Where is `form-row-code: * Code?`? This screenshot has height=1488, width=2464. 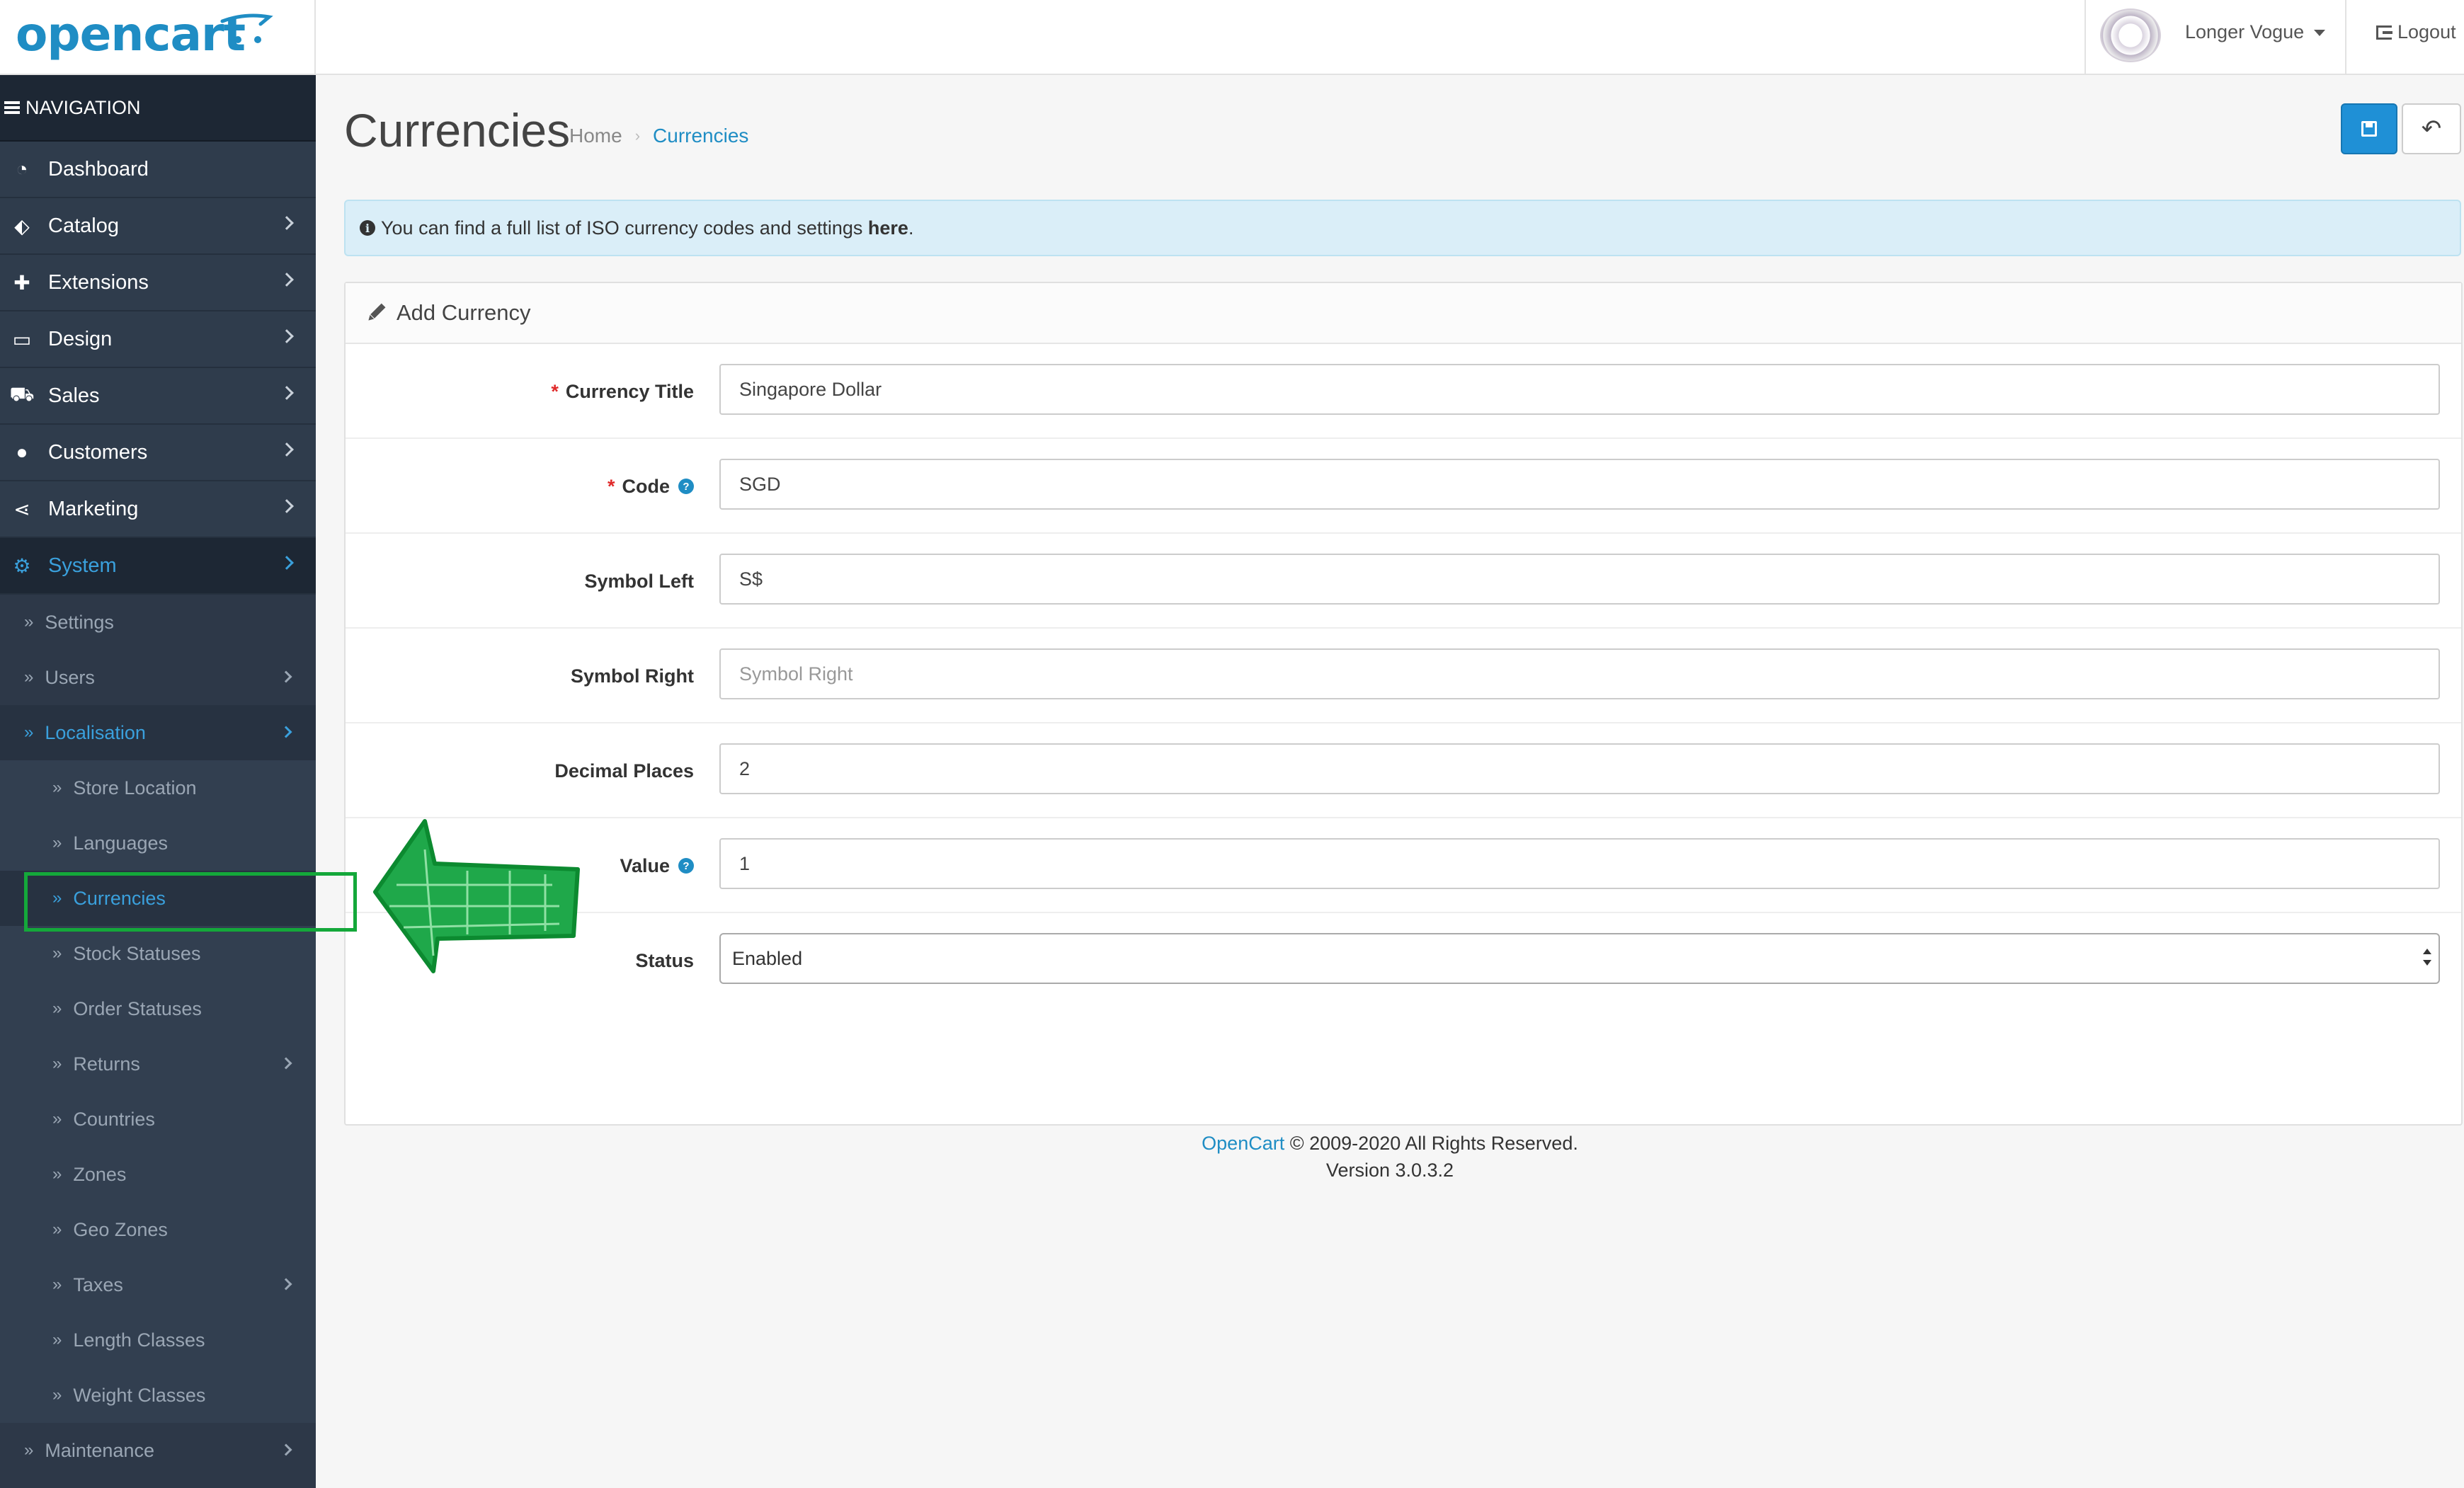
form-row-code: * Code? is located at coordinates (1404, 486).